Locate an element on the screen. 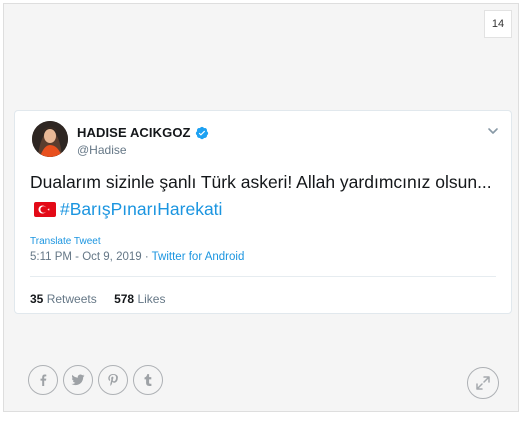 This screenshot has width=527, height=421. avatar is located at coordinates (50, 139).